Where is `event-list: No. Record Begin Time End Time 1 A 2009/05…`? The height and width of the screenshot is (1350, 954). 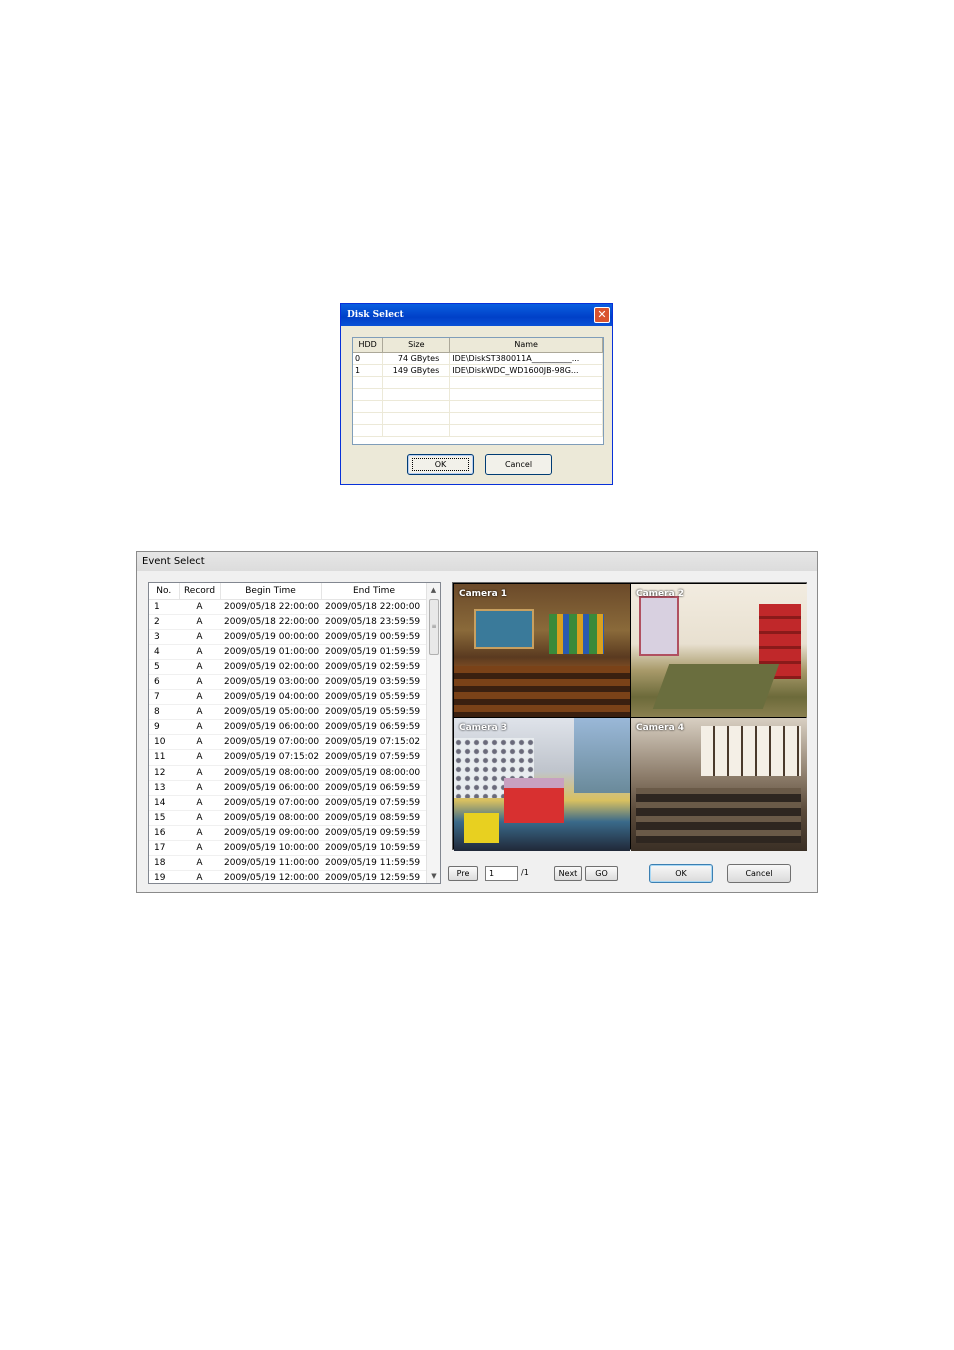 event-list: No. Record Begin Time End Time 1 A 2009/05… is located at coordinates (294, 733).